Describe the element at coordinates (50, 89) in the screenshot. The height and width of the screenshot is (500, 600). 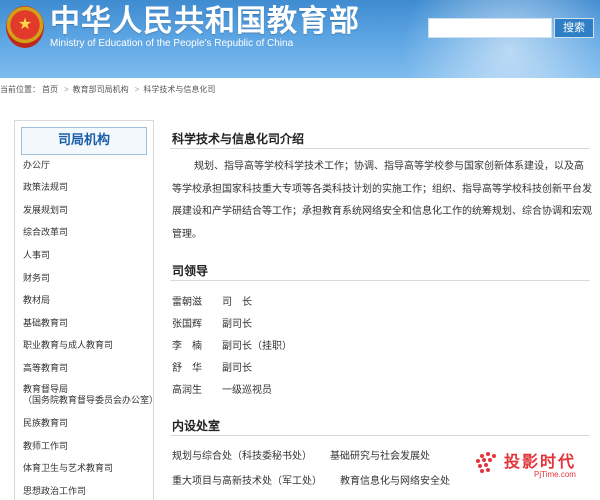
I see `breadcrumb-home: 首页` at that location.